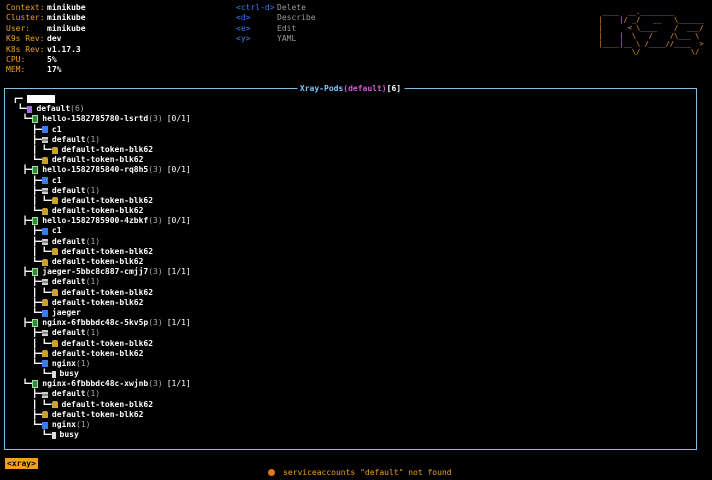  Describe the element at coordinates (46, 8) in the screenshot. I see `info-row: Context: minikube` at that location.